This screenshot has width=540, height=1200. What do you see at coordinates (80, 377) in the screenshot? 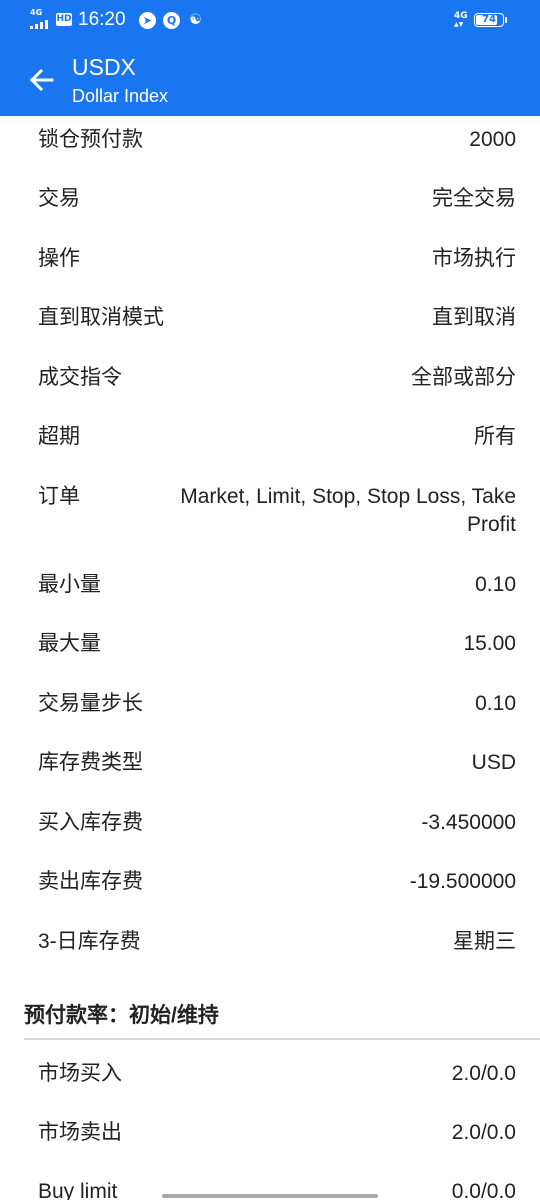
I see `spec-label: 成交指令` at bounding box center [80, 377].